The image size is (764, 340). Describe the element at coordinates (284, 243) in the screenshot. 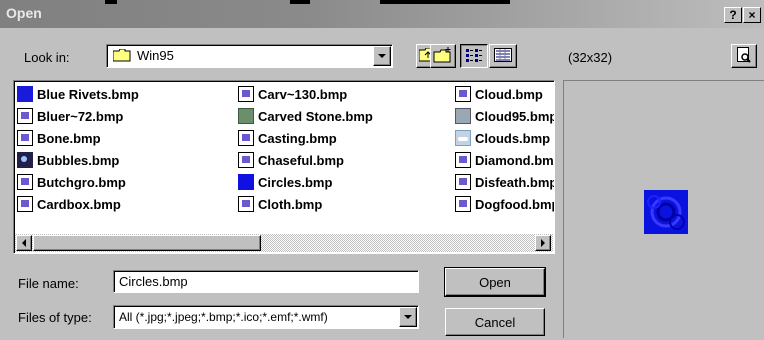

I see `horizontal-scrollbar` at that location.